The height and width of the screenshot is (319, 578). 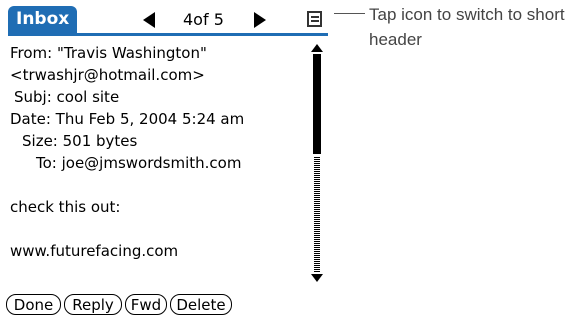 I want to click on from-email: <trwashjr@hotmail.com>, so click(x=107, y=75).